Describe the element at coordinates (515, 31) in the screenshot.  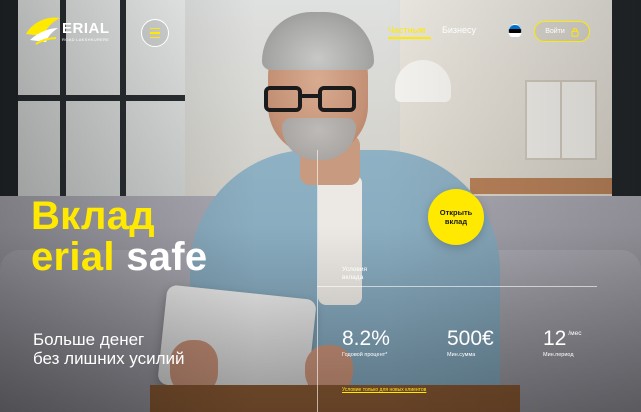
I see `estonia-flag-icon` at that location.